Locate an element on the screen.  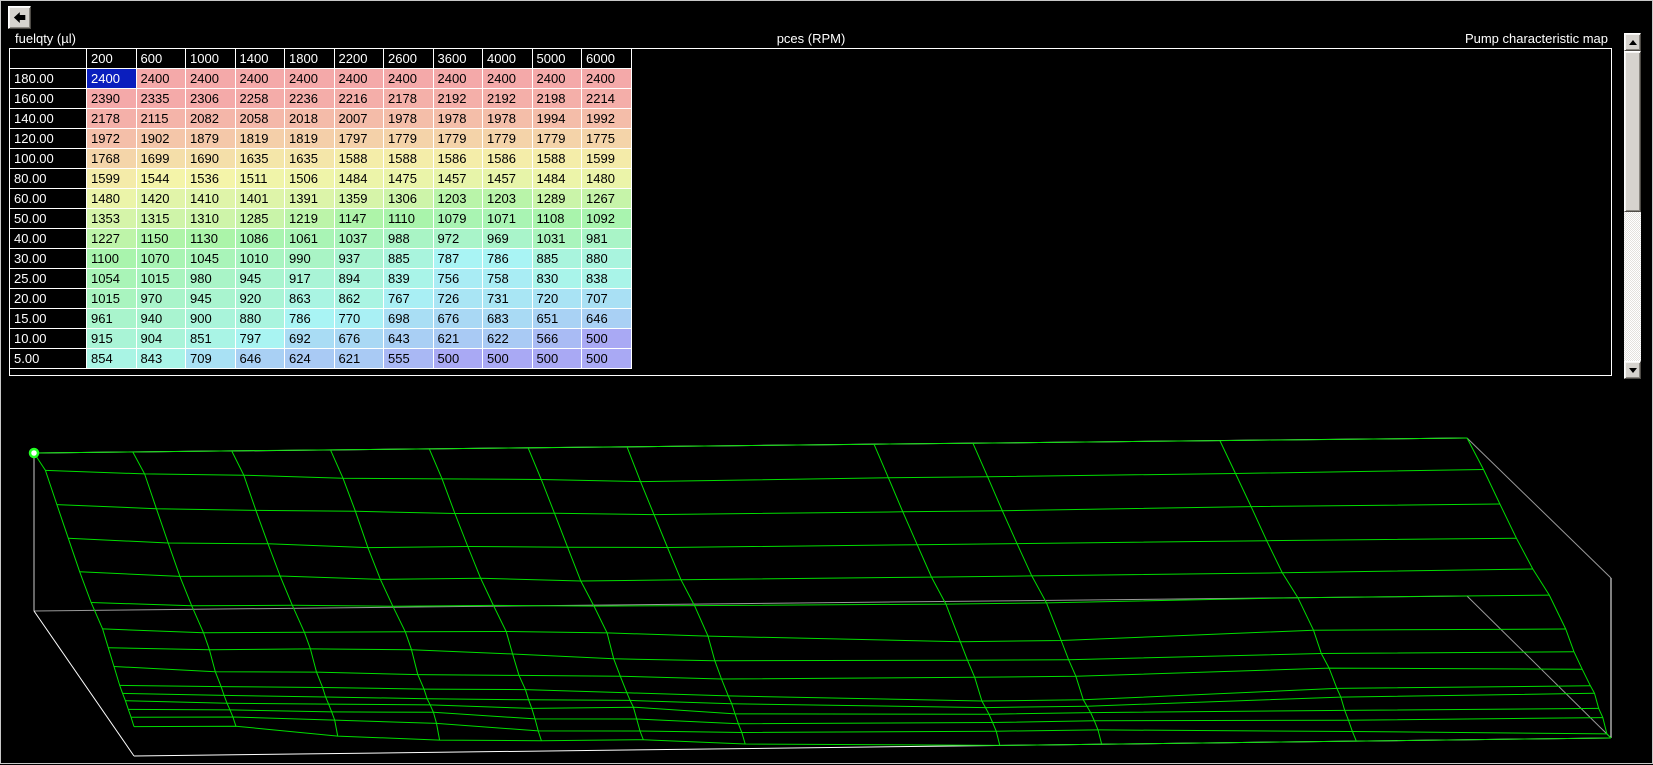
map-cell: 683 is located at coordinates (507, 318).